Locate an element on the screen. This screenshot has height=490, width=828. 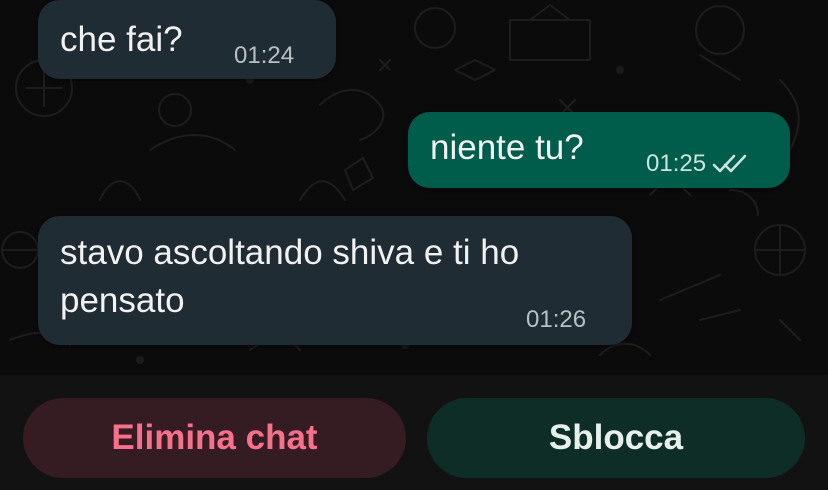
message-time: 01:26 is located at coordinates (556, 320).